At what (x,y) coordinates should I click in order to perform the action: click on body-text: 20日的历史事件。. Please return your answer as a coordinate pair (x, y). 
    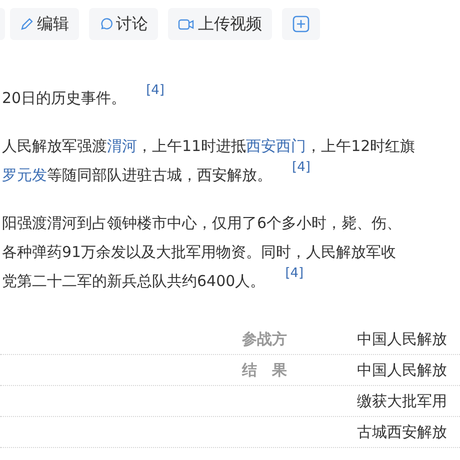
    Looking at the image, I should click on (64, 98).